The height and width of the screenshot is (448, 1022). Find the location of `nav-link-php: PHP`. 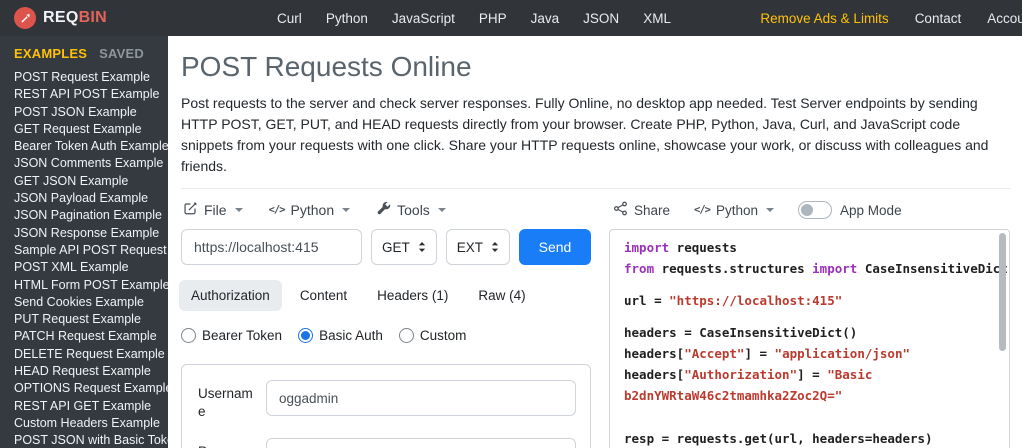

nav-link-php: PHP is located at coordinates (493, 18).